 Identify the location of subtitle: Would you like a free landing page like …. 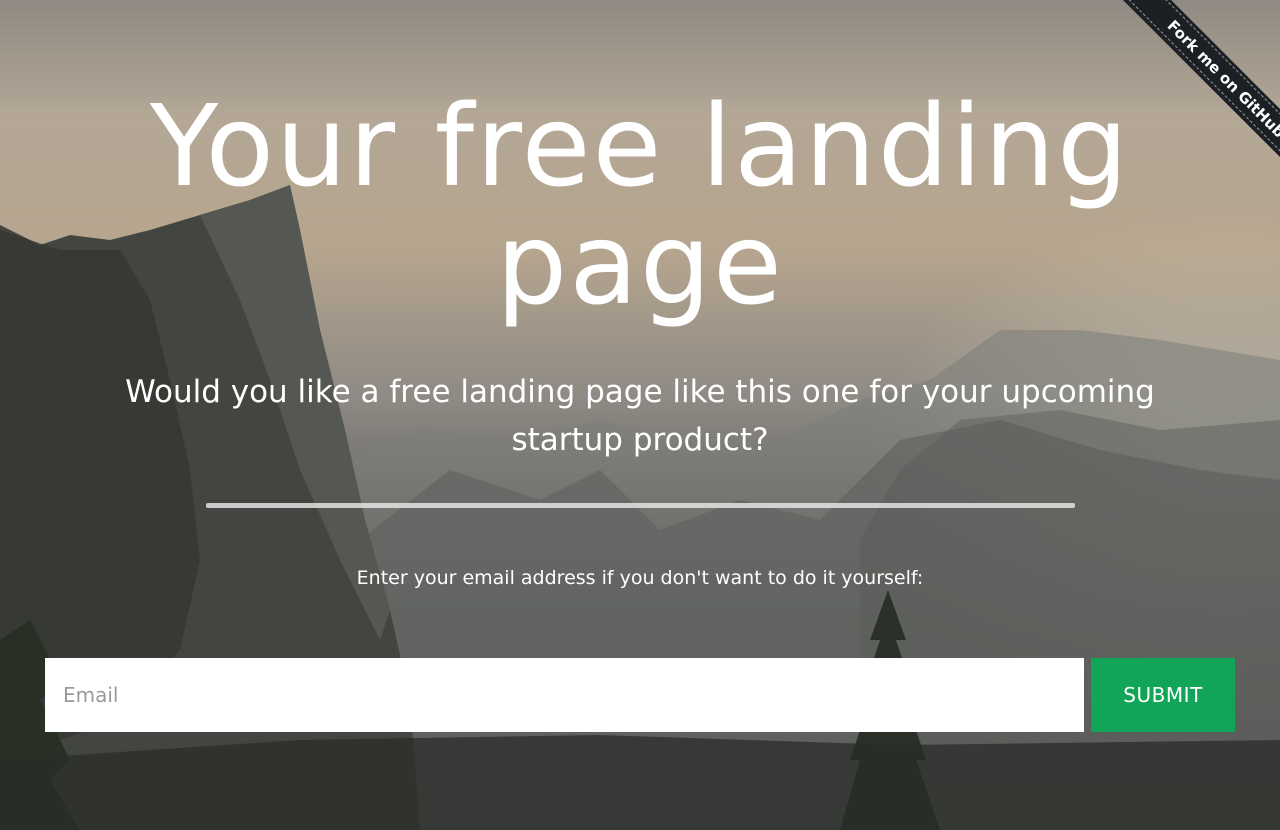
(640, 416).